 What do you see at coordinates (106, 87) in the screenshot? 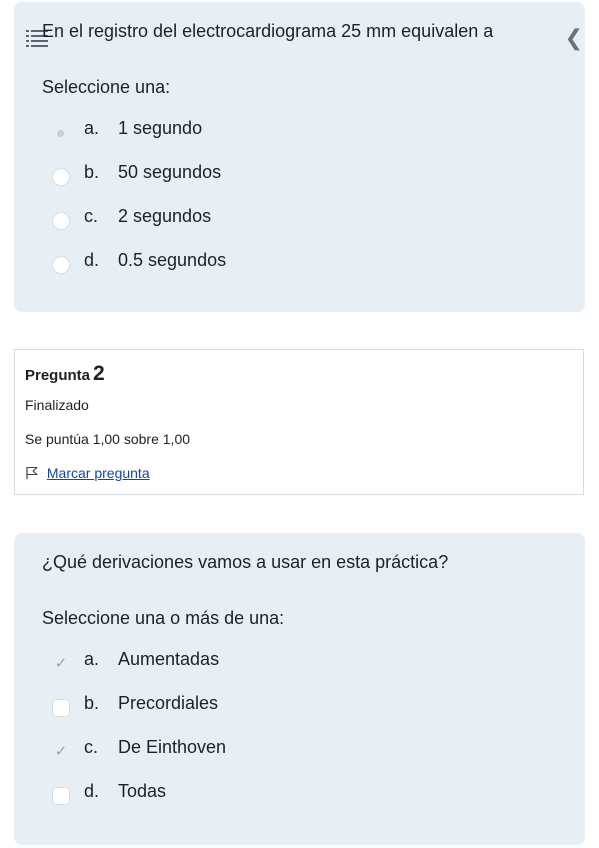
I see `answer-prompt: Seleccione una:` at bounding box center [106, 87].